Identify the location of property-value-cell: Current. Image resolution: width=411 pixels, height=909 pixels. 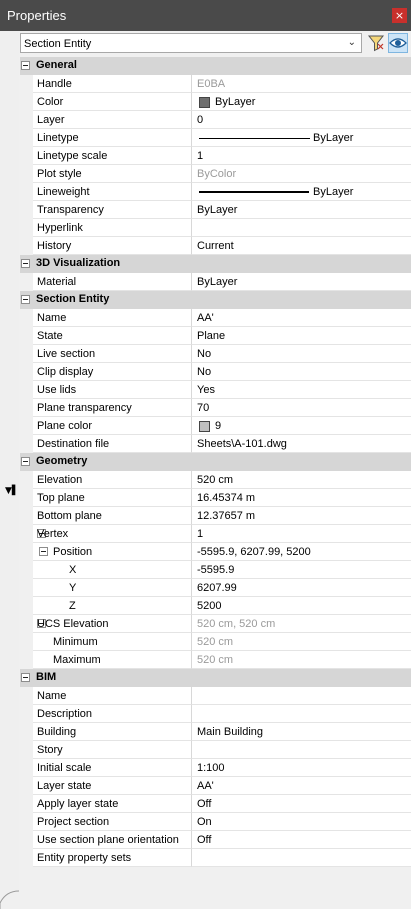
(301, 246).